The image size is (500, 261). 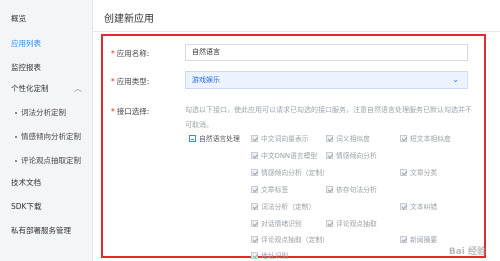 What do you see at coordinates (353, 139) in the screenshot?
I see `checkbox-label: 词义相似度` at bounding box center [353, 139].